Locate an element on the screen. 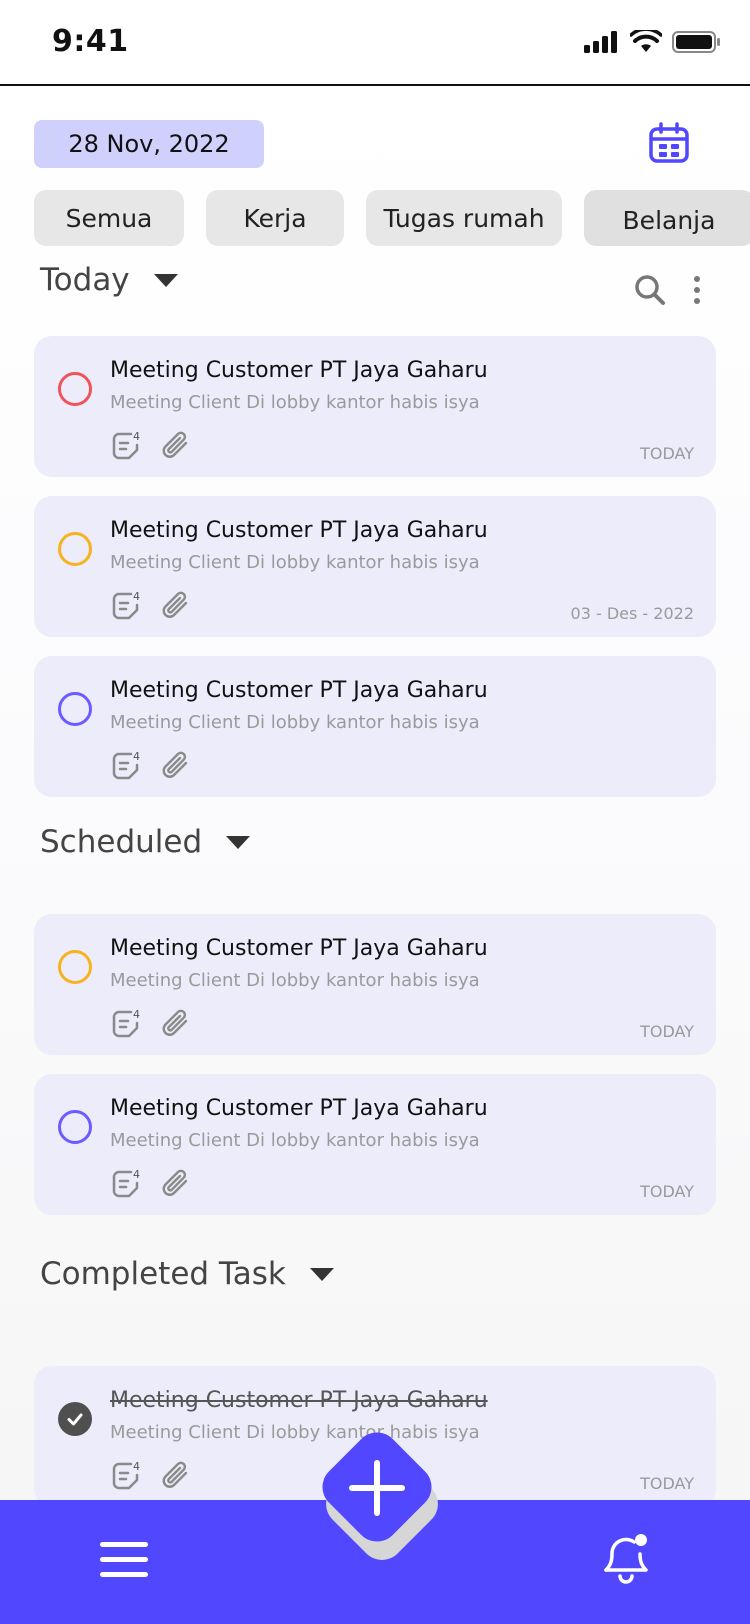 The width and height of the screenshot is (750, 1624). plus-icon is located at coordinates (377, 1488).